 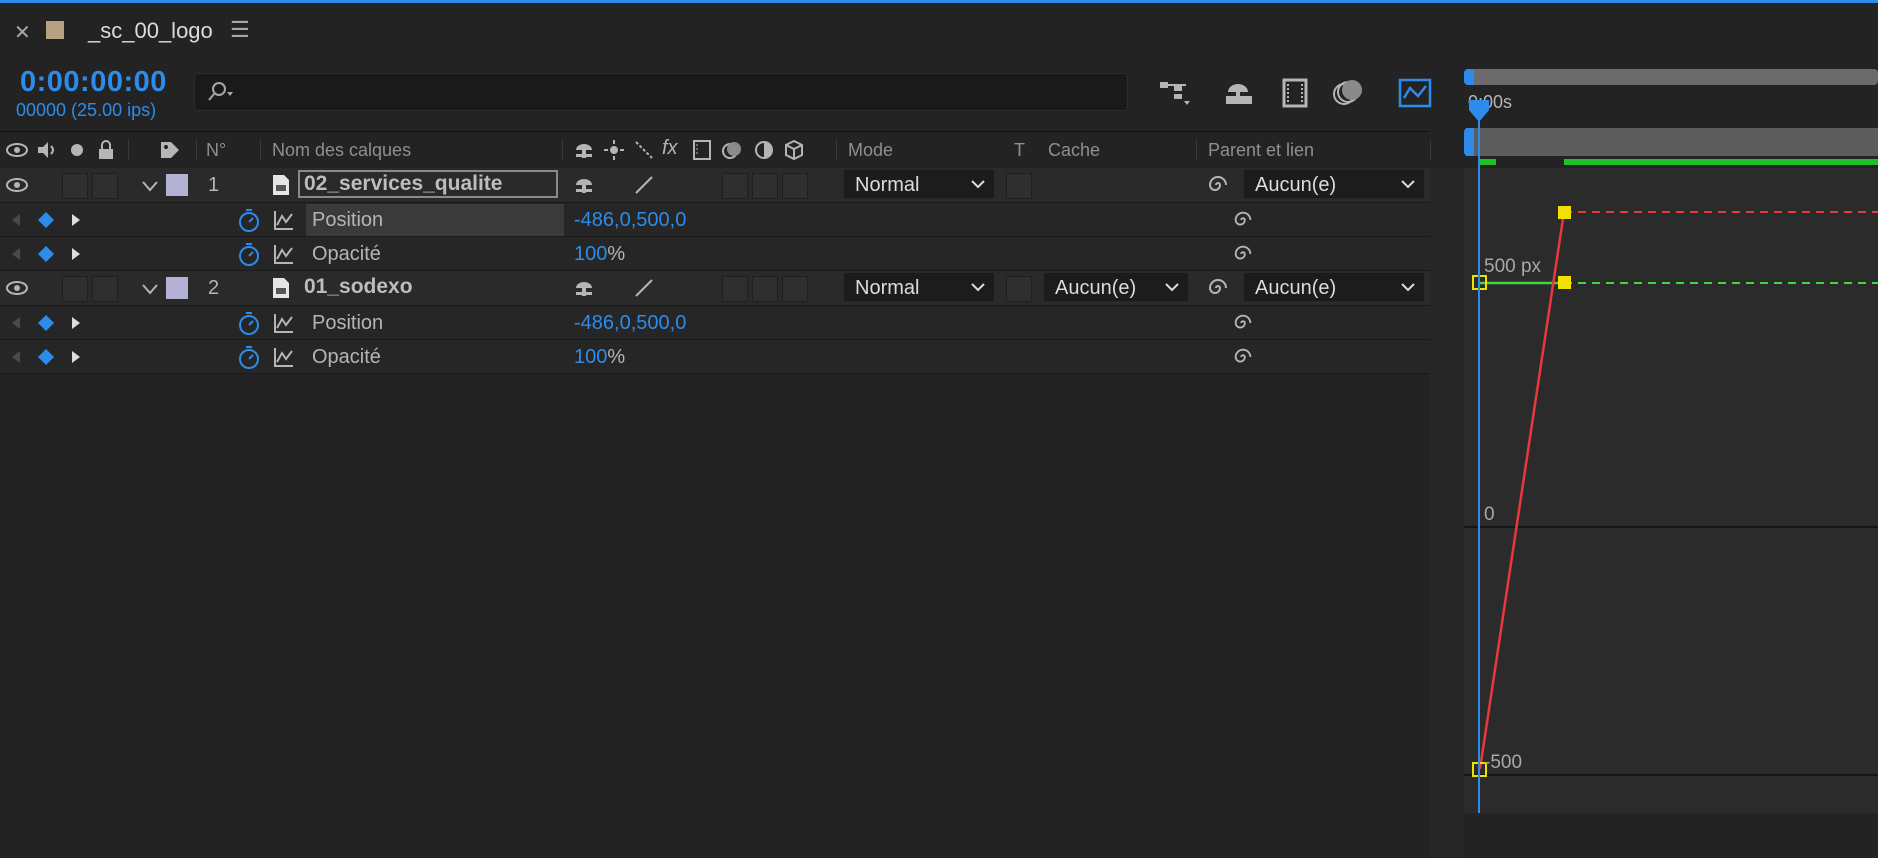 I want to click on hamburger-menu-icon: ☰, so click(x=240, y=30).